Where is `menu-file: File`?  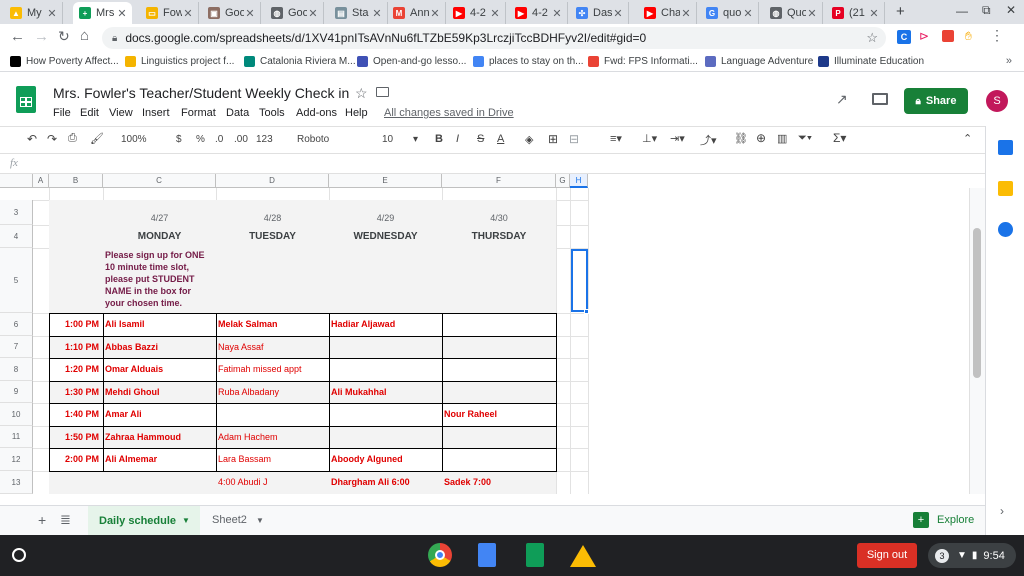
menu-file: File is located at coordinates (62, 113).